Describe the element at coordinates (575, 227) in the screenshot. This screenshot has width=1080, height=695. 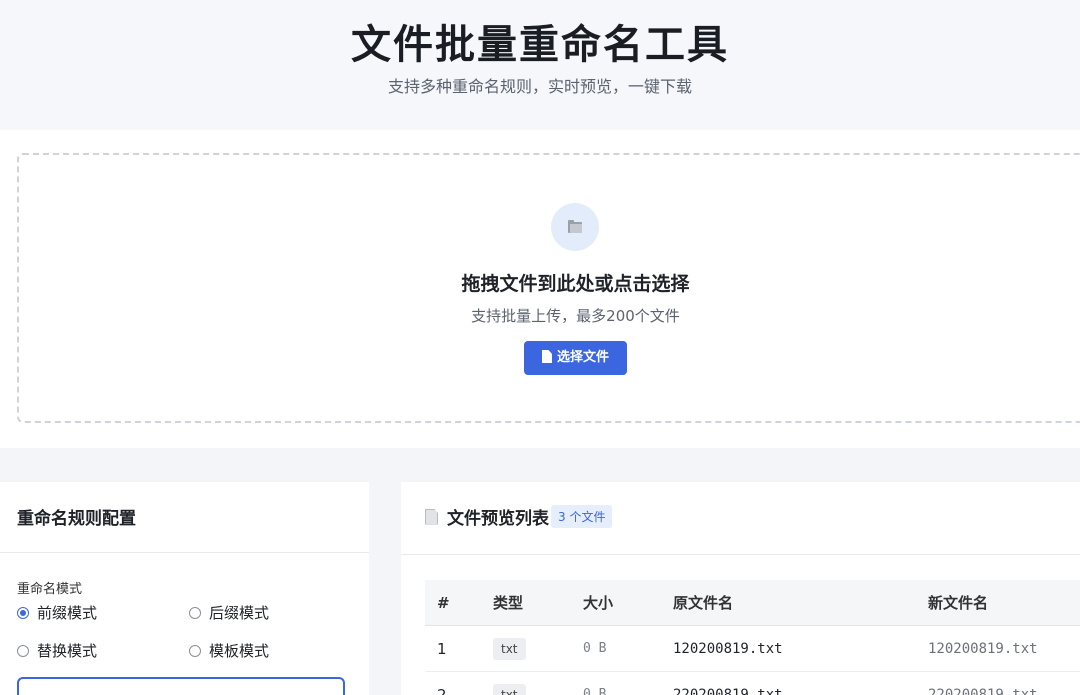
I see `folder-icon` at that location.